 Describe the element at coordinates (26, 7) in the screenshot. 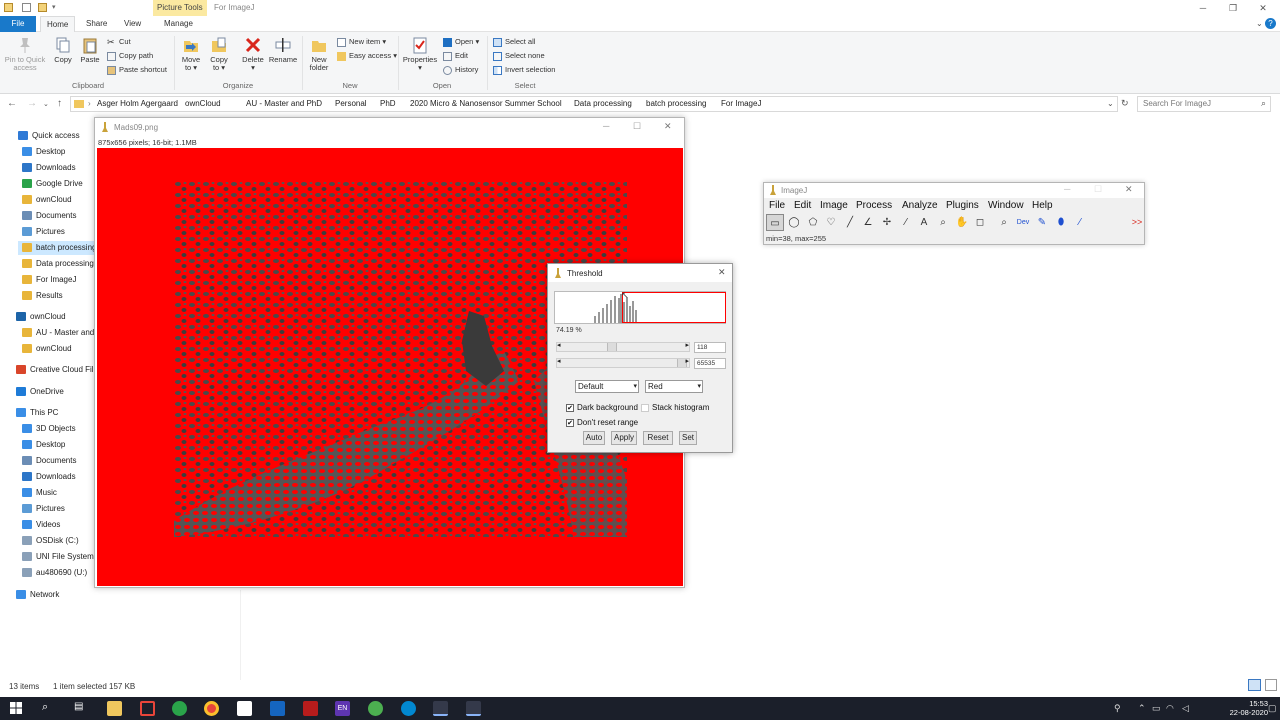

I see `properties-icon` at that location.